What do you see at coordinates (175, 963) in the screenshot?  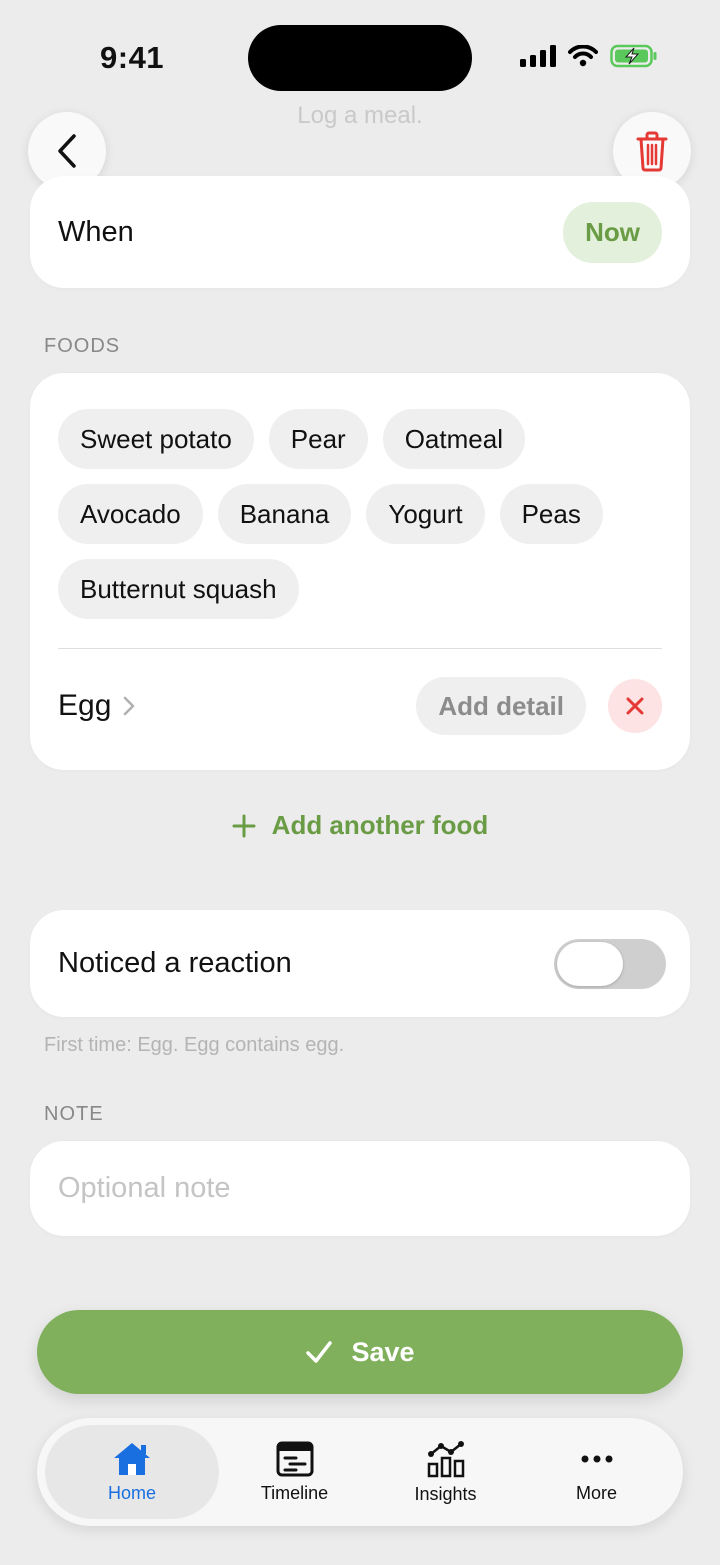 I see `reaction-label: Noticed a reaction` at bounding box center [175, 963].